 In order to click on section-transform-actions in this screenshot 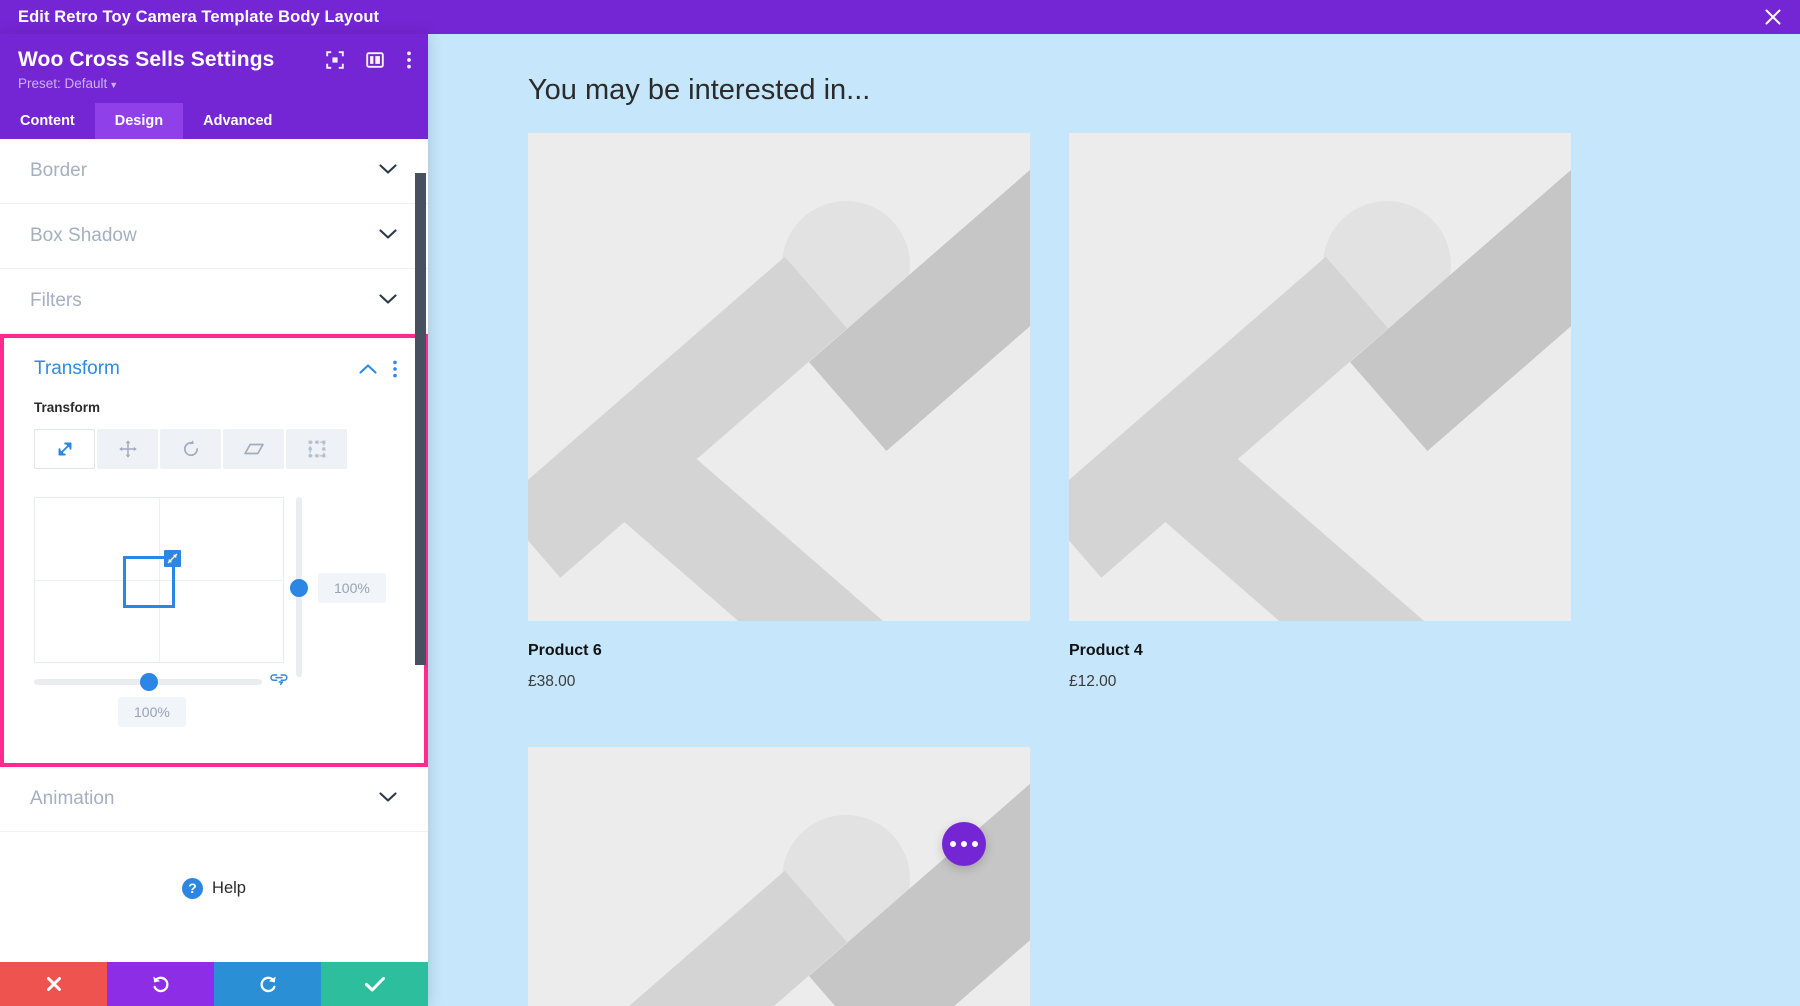, I will do `click(378, 369)`.